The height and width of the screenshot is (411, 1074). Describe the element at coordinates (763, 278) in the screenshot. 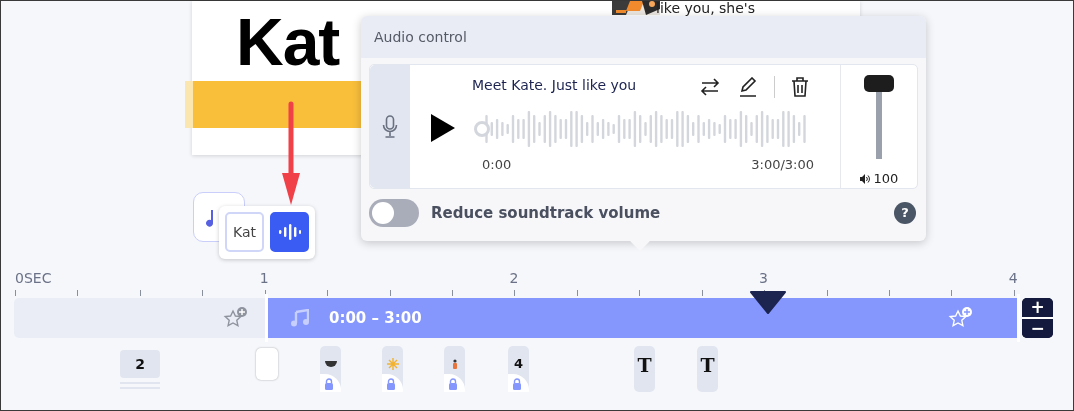

I see `ruler-label: 3` at that location.